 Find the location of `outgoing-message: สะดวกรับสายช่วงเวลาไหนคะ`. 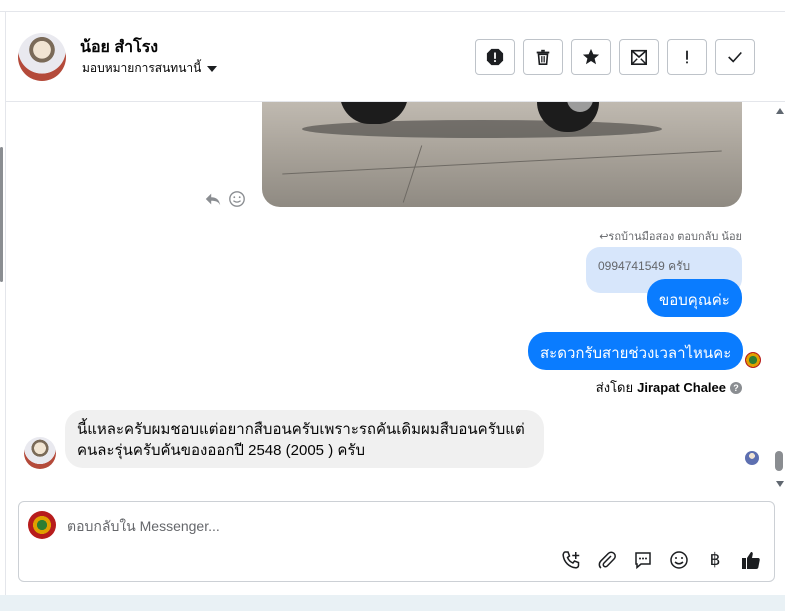

outgoing-message: สะดวกรับสายช่วงเวลาไหนคะ is located at coordinates (636, 351).